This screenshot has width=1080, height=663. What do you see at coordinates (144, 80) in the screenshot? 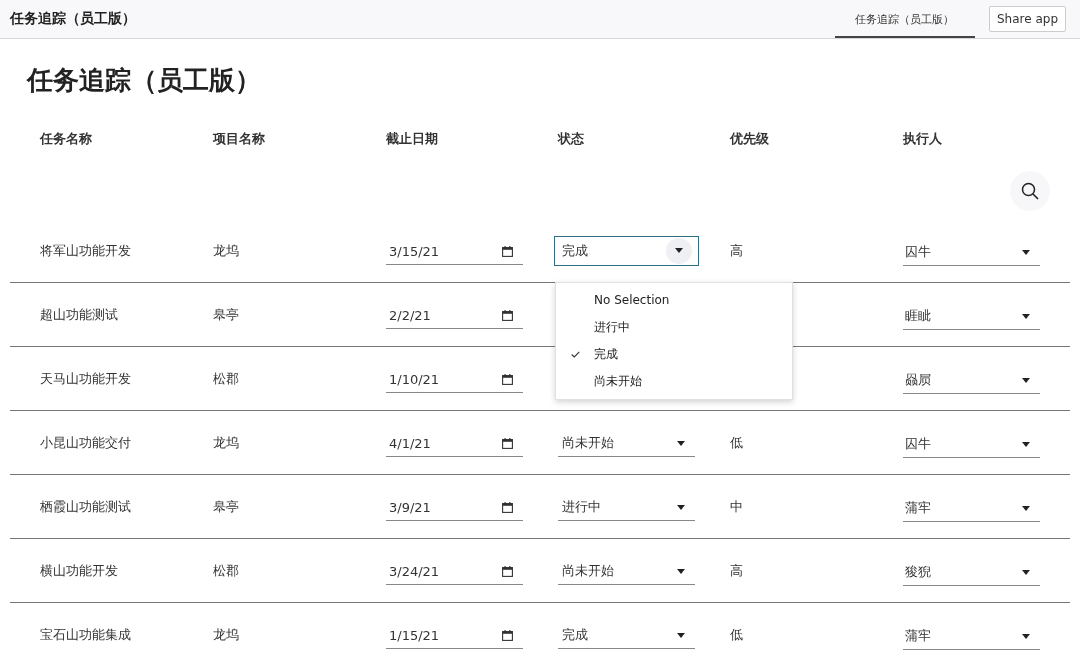
I see `page-title: 任务追踪（员工版）` at bounding box center [144, 80].